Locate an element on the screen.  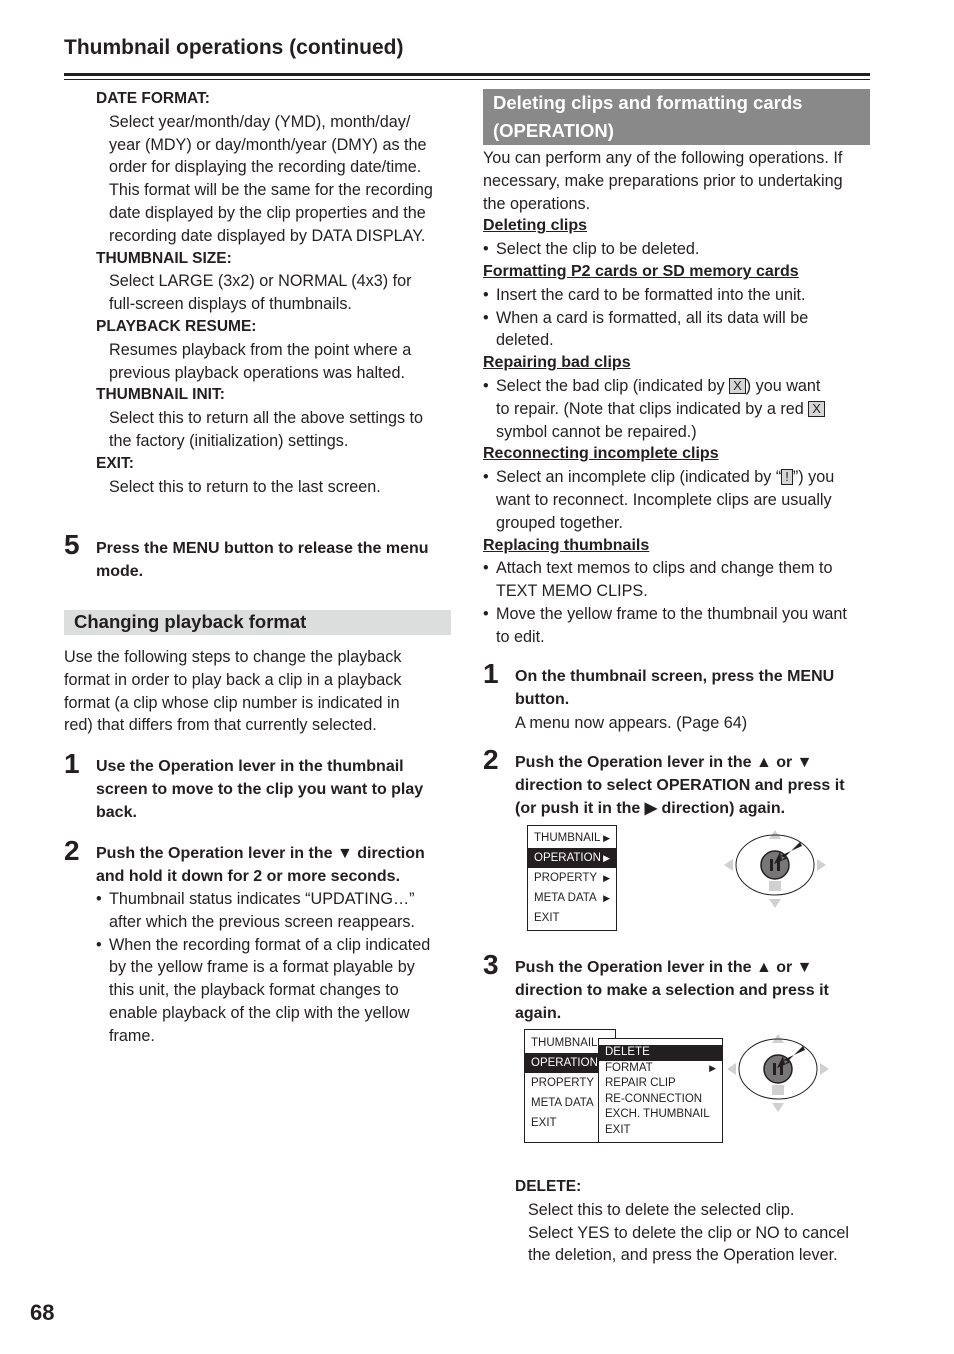
menu-item: EXIT is located at coordinates (572, 918).